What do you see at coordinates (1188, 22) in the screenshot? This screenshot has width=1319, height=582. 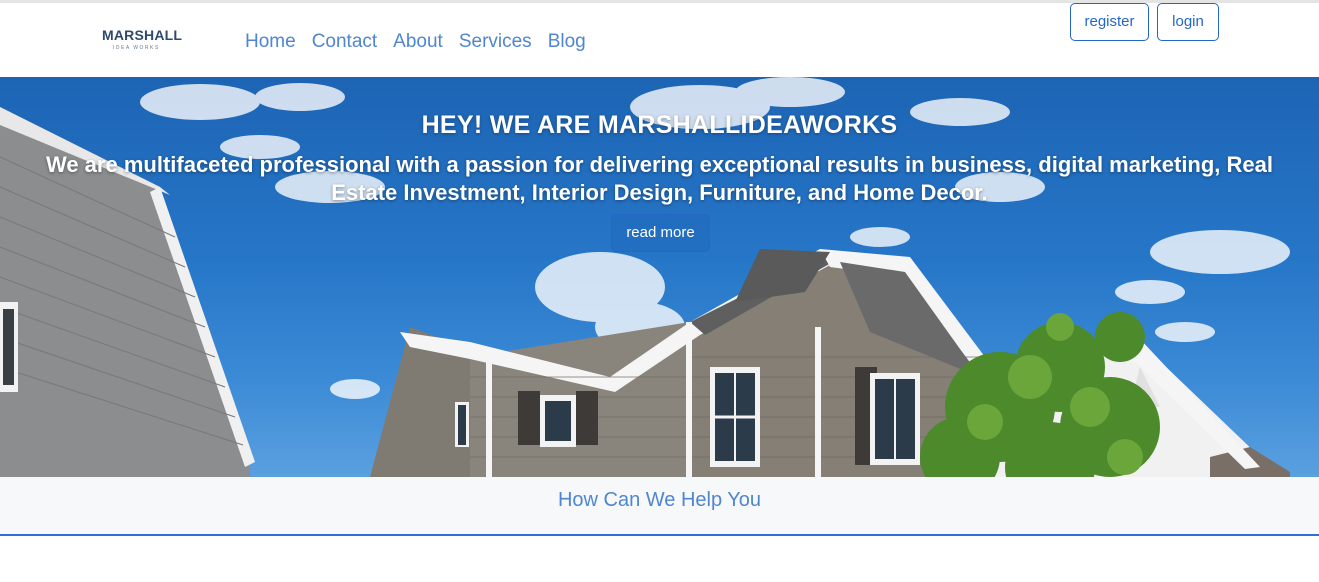 I see `login-button: login` at bounding box center [1188, 22].